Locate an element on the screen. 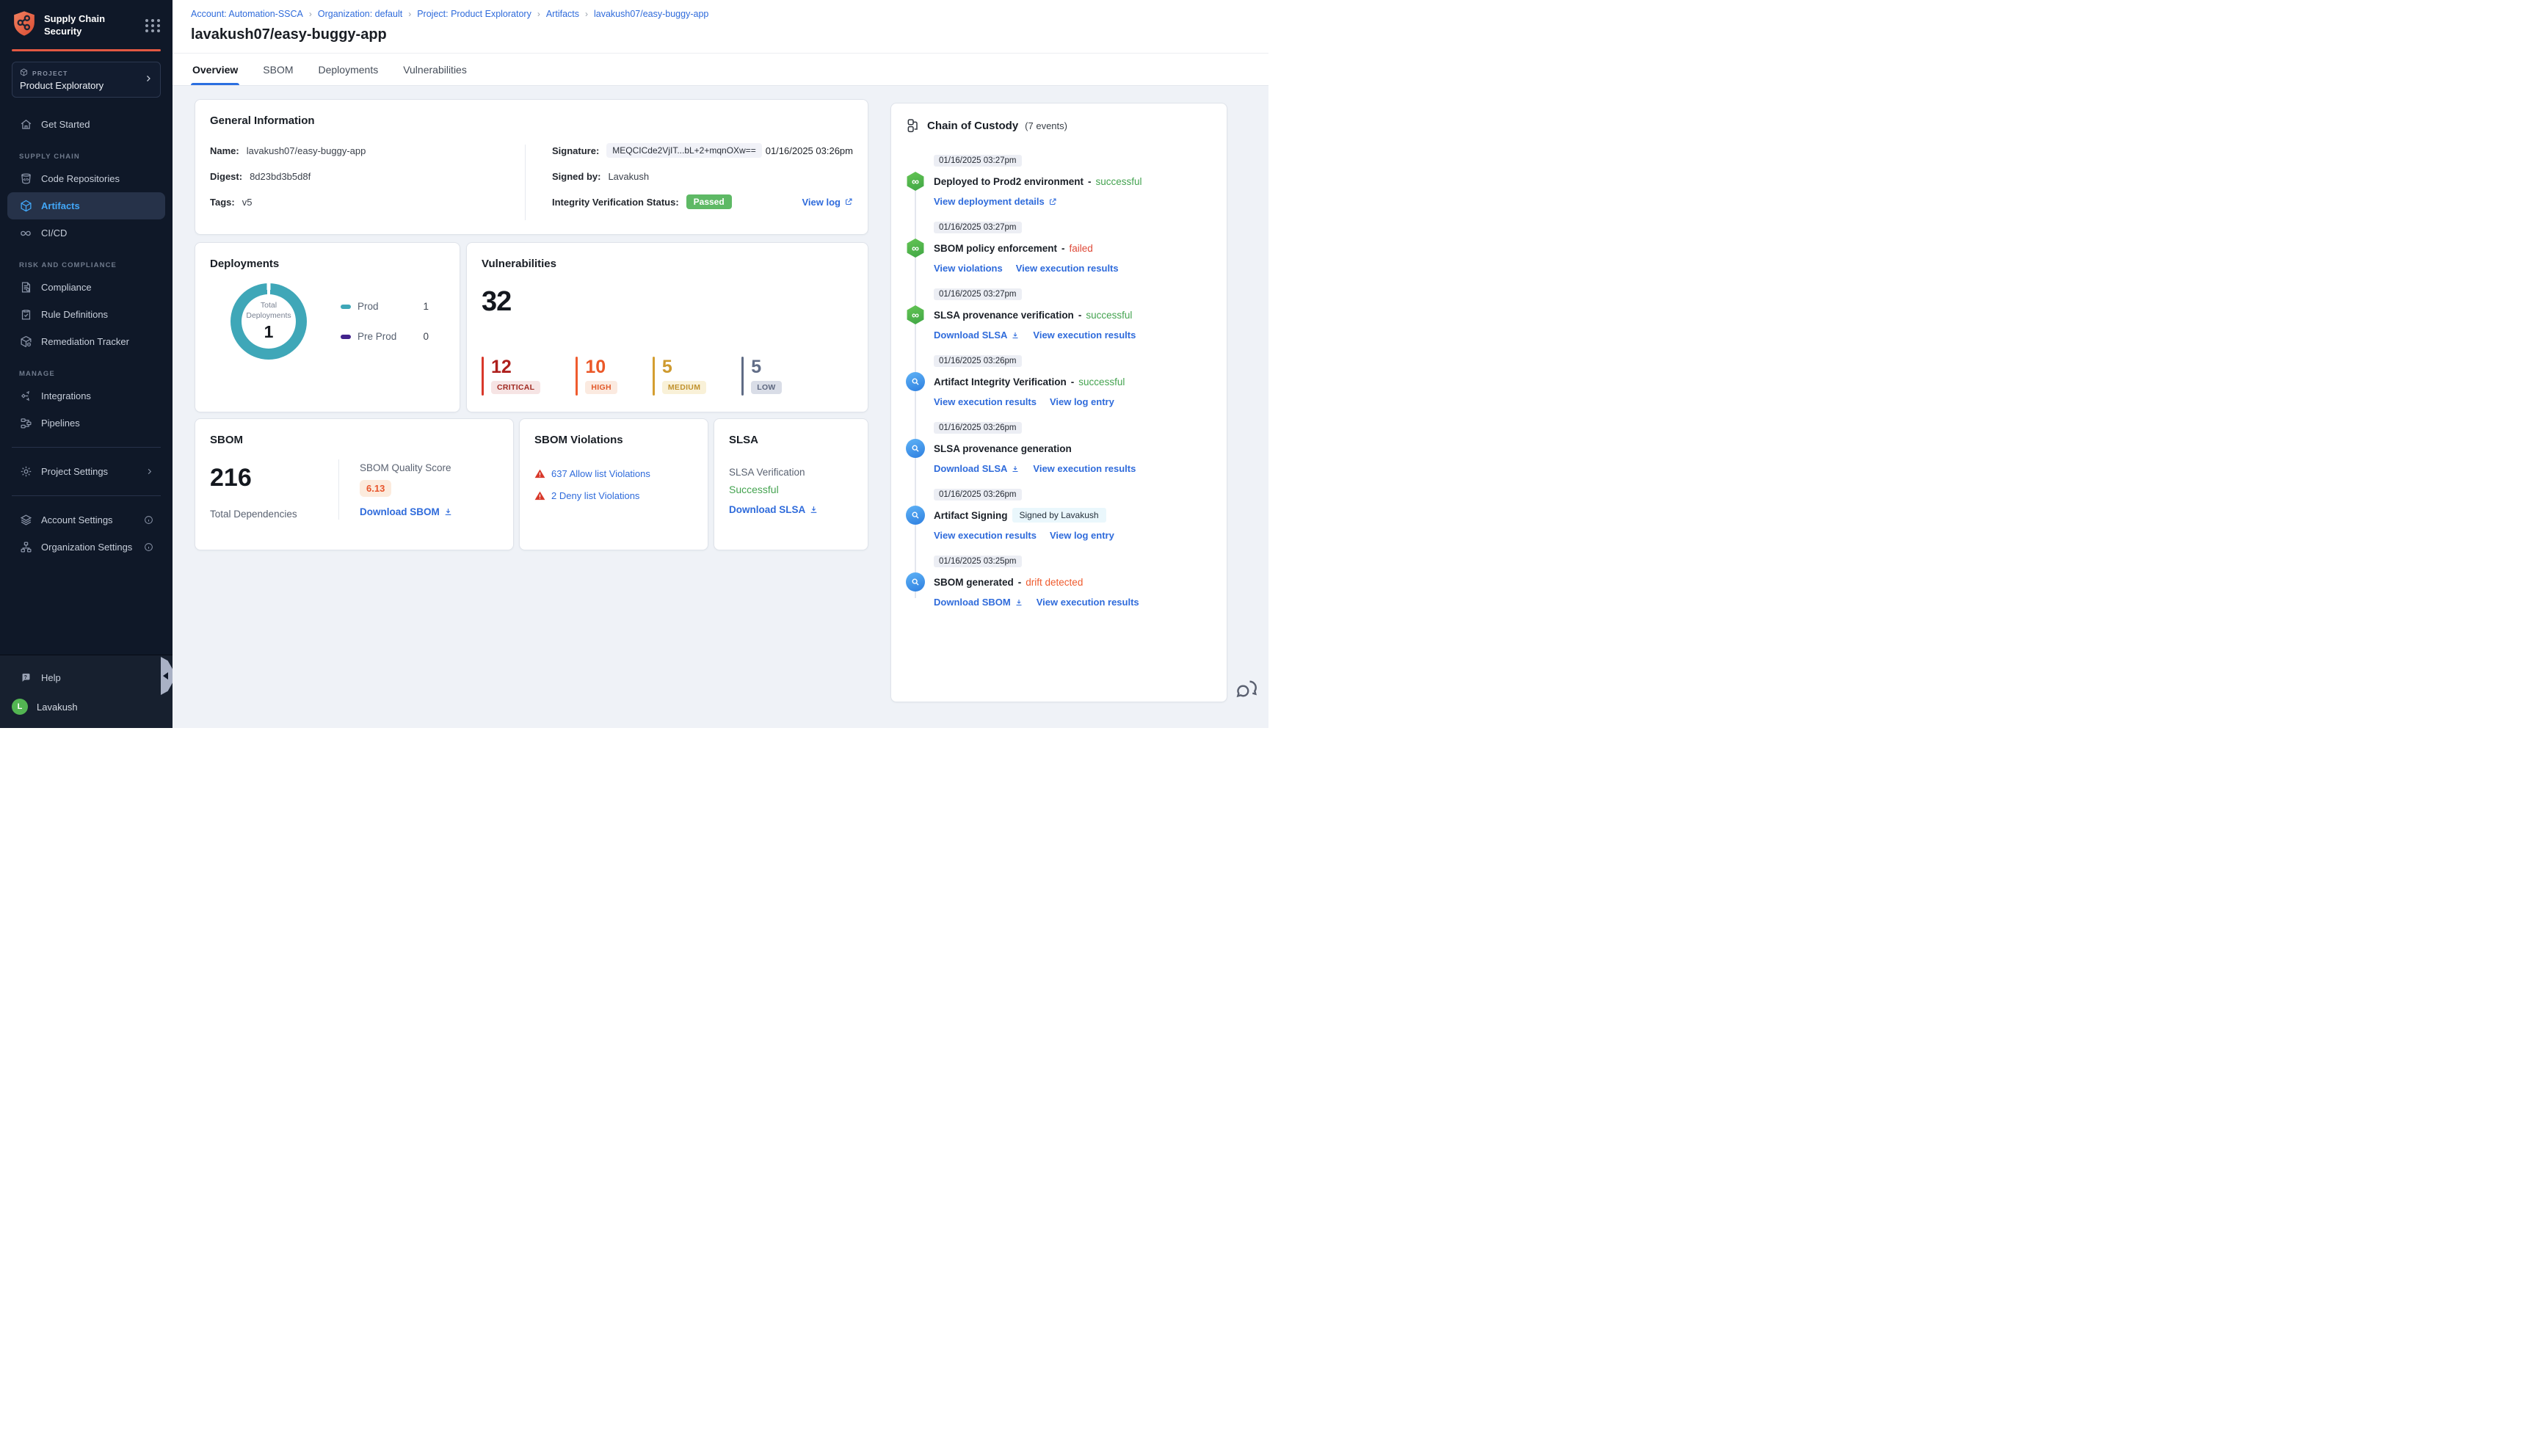 Image resolution: width=2537 pixels, height=1456 pixels. event-title: SBOM policy enforcement is located at coordinates (996, 248).